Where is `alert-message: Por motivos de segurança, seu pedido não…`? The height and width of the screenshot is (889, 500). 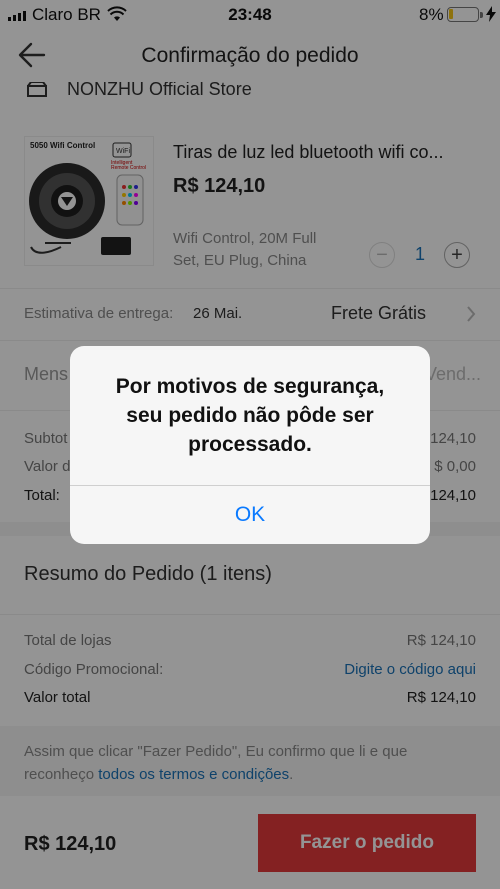
alert-message: Por motivos de segurança, seu pedido não… is located at coordinates (250, 415).